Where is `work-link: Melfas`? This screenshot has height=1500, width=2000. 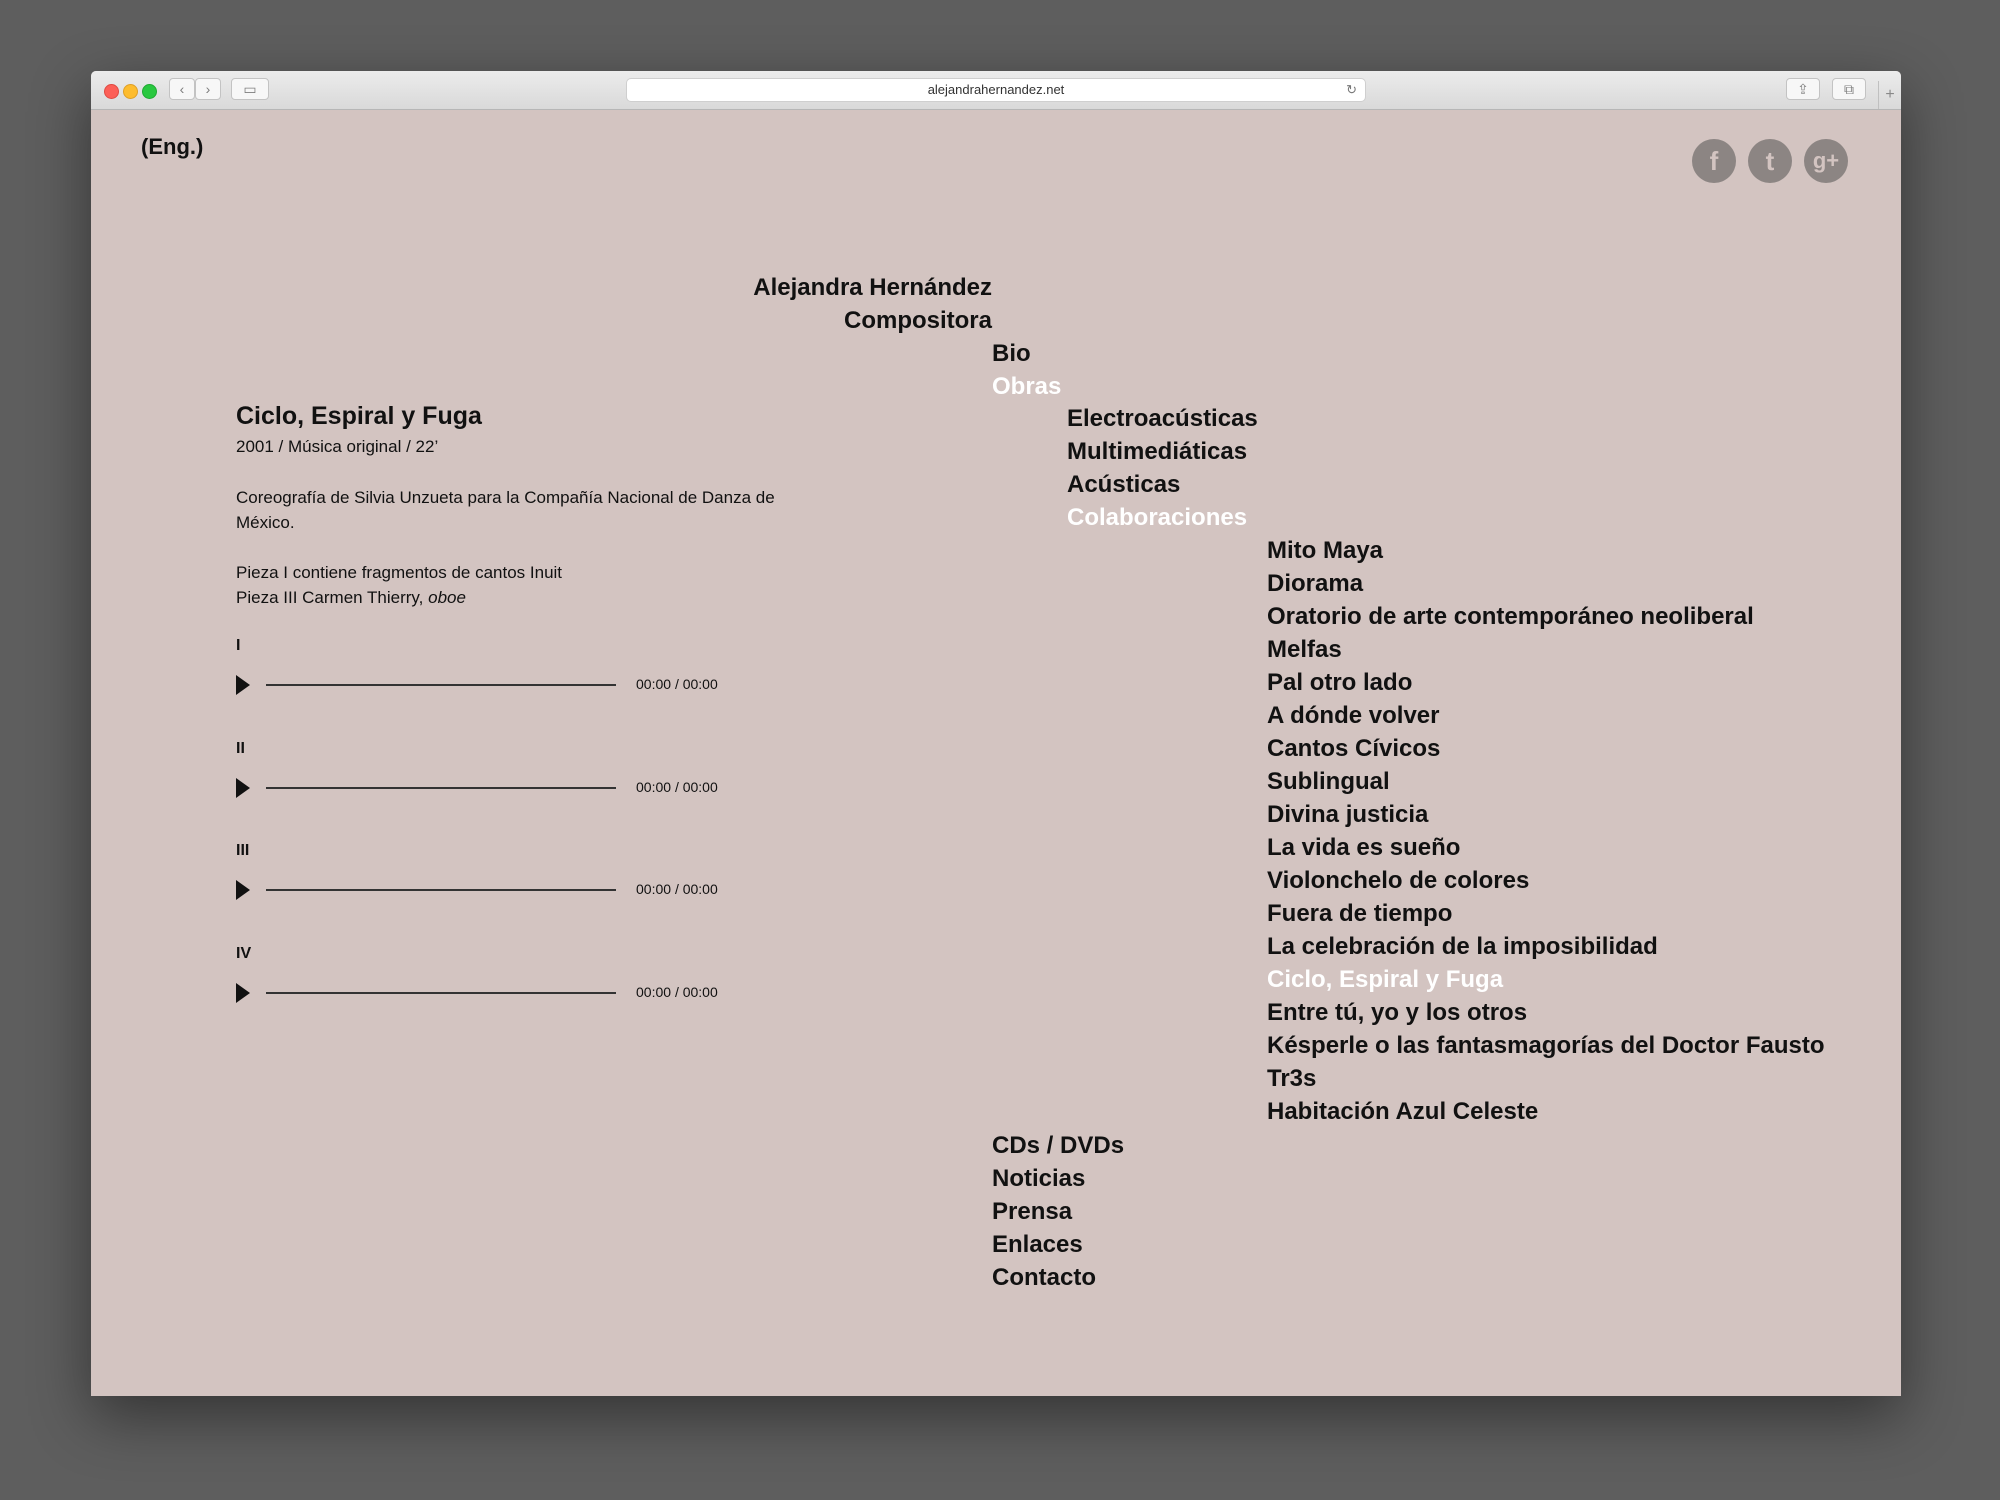
work-link: Melfas is located at coordinates (1304, 650).